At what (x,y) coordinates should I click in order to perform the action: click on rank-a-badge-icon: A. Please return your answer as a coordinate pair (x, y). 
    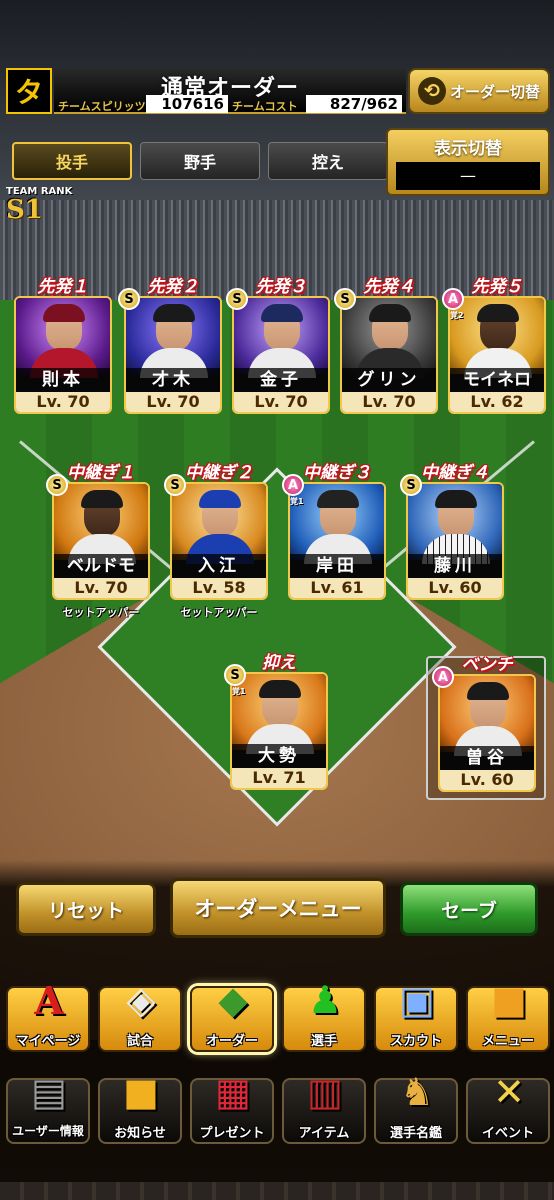
    Looking at the image, I should click on (443, 677).